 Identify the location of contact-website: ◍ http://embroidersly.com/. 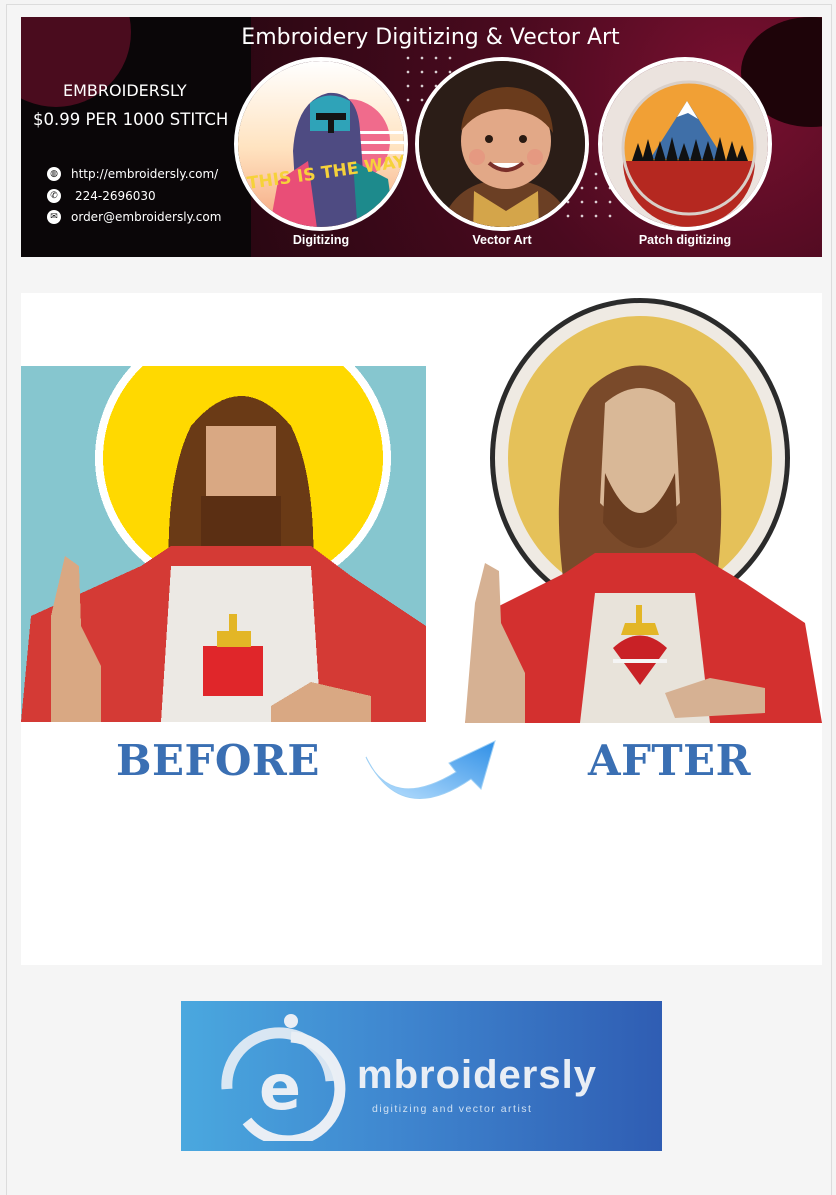
(132, 174).